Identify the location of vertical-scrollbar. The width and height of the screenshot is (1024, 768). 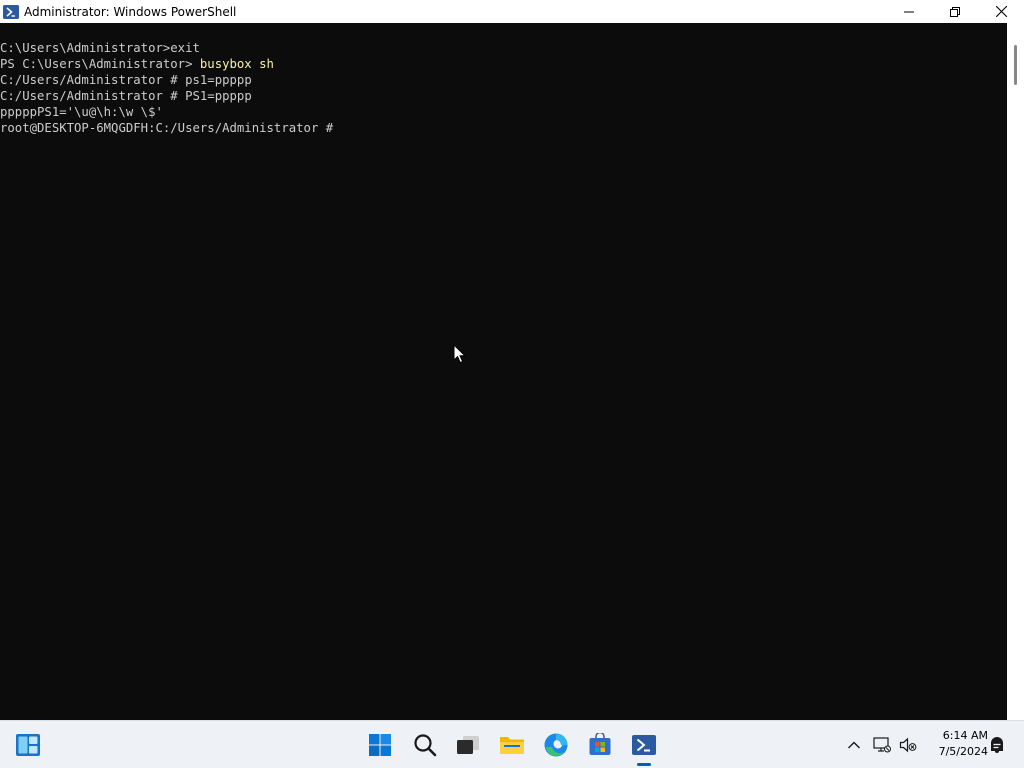
(1015, 371).